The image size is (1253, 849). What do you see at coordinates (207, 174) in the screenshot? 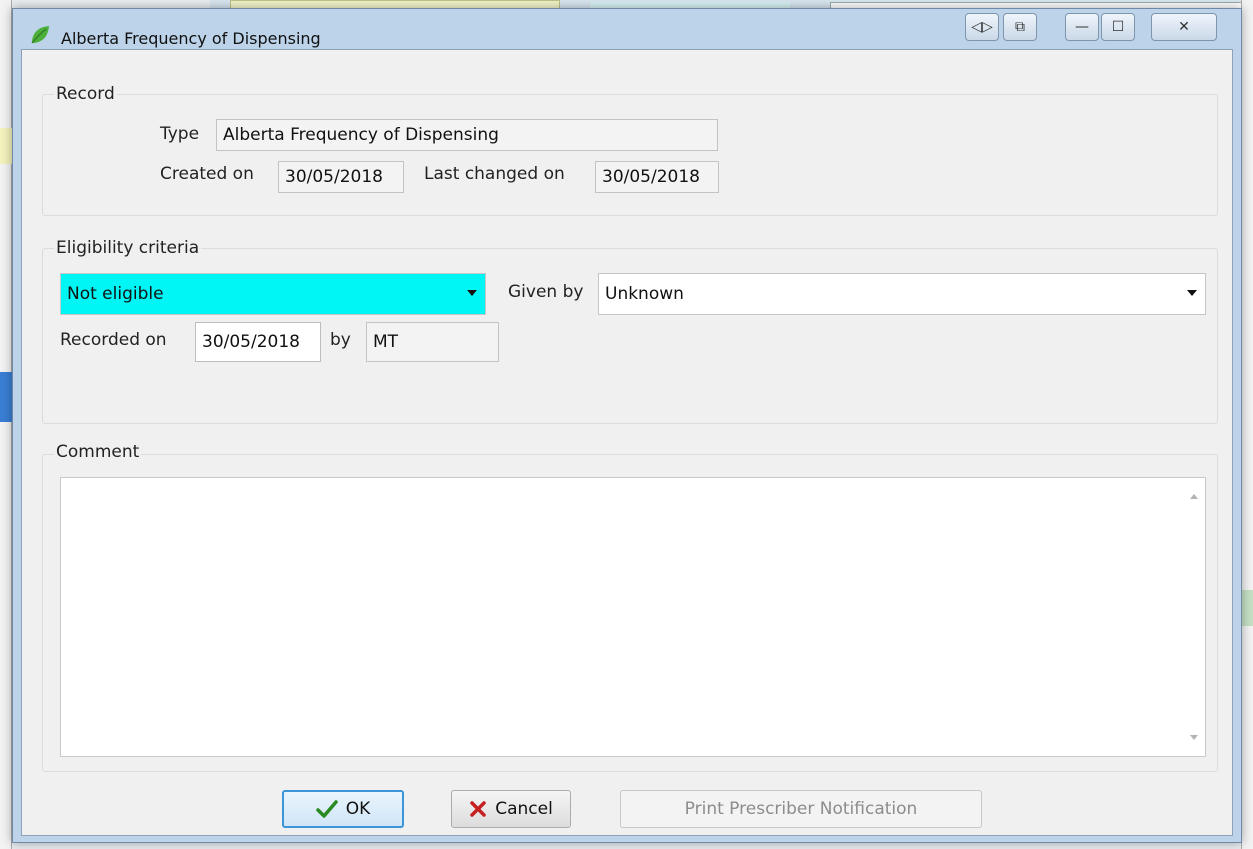
I see `created-on-label: Created on` at bounding box center [207, 174].